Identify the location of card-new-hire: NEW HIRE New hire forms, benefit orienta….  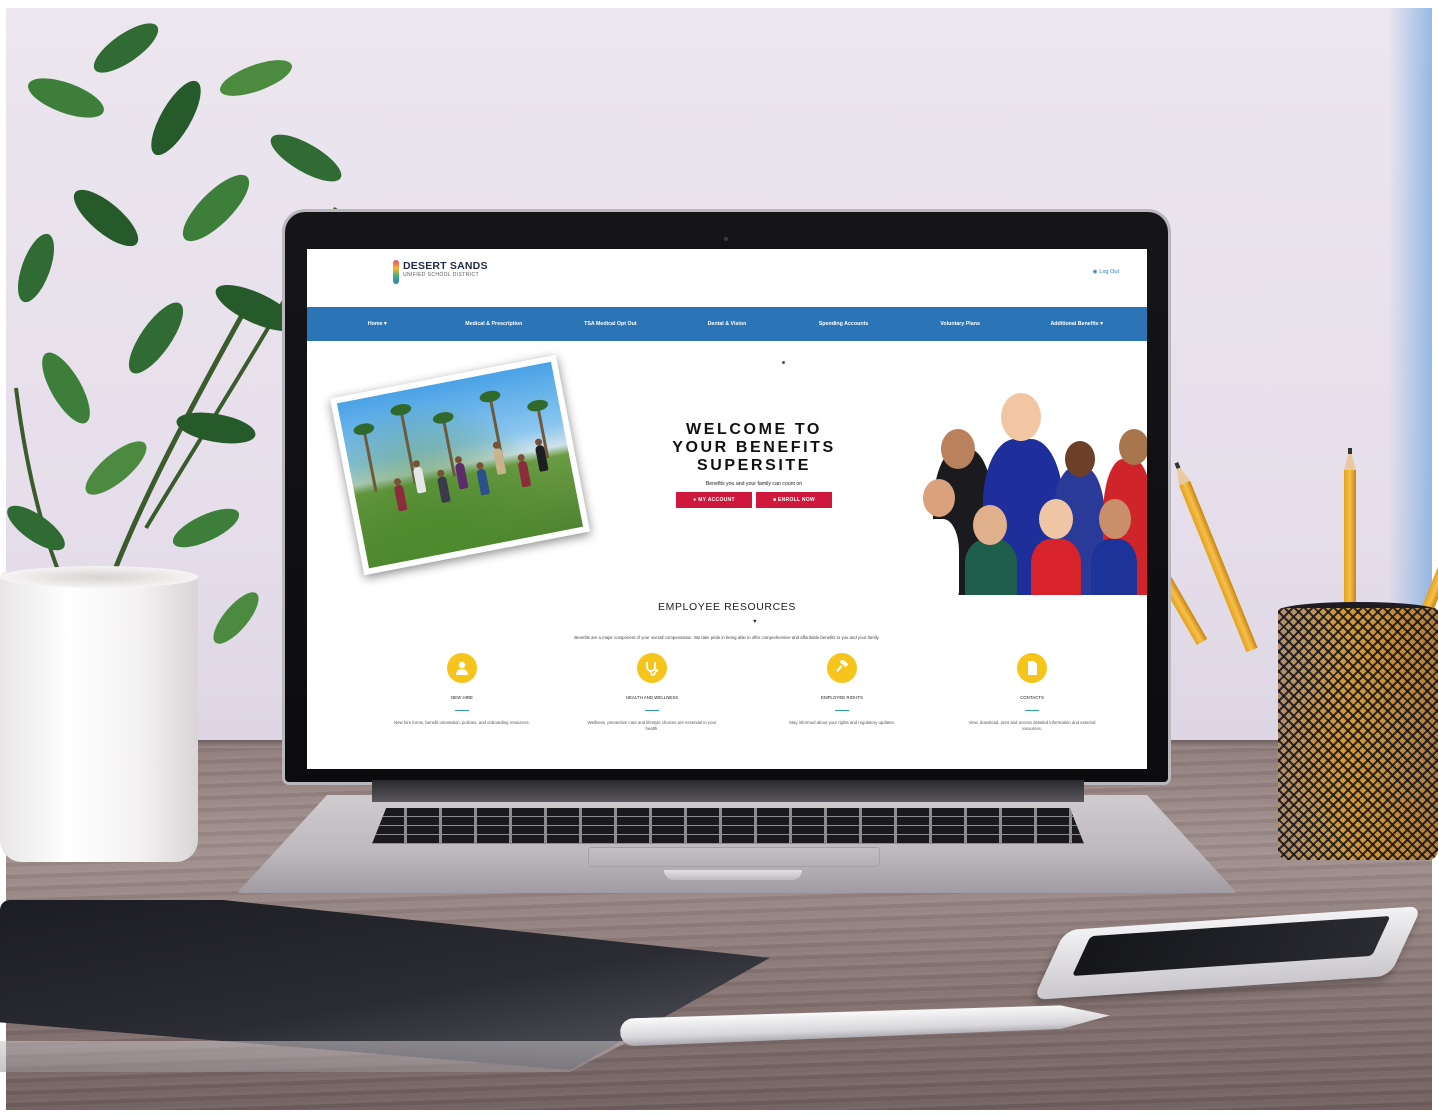
(462, 692).